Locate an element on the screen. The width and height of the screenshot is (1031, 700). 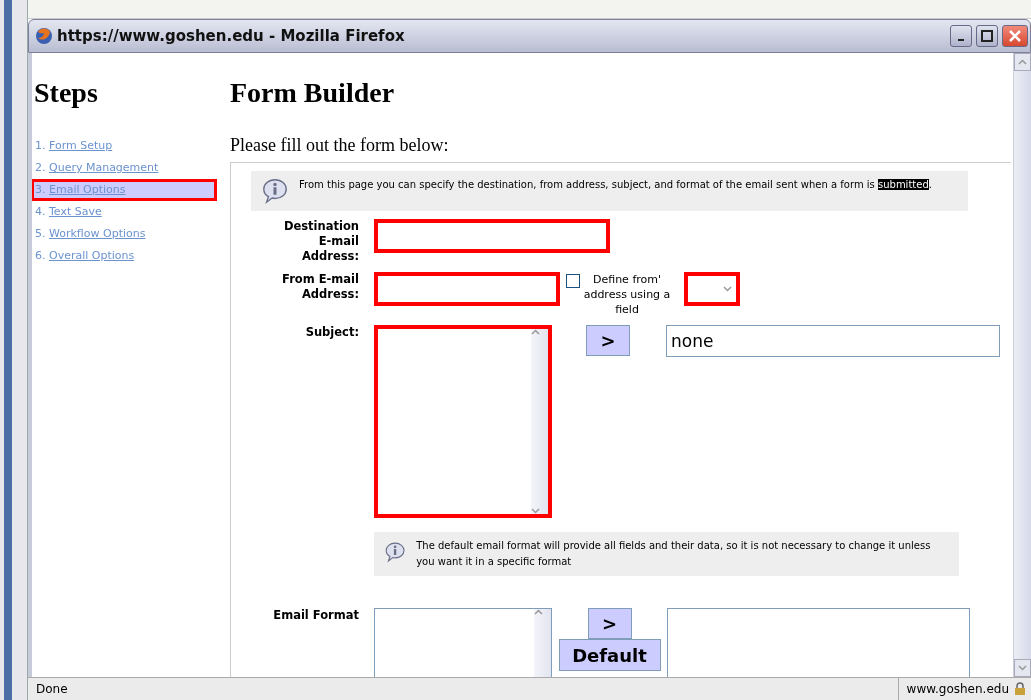
maximize-button is located at coordinates (987, 36).